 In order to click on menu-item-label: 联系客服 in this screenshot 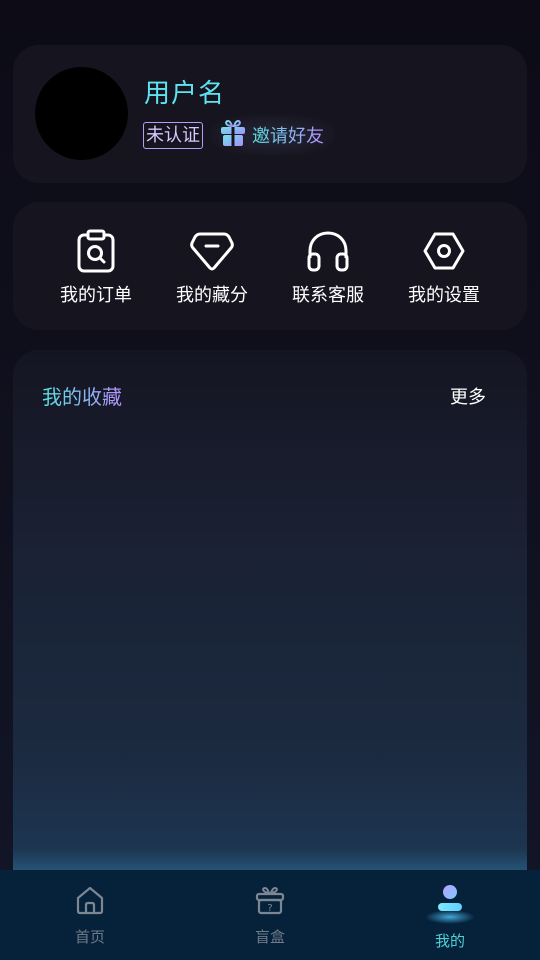, I will do `click(328, 295)`.